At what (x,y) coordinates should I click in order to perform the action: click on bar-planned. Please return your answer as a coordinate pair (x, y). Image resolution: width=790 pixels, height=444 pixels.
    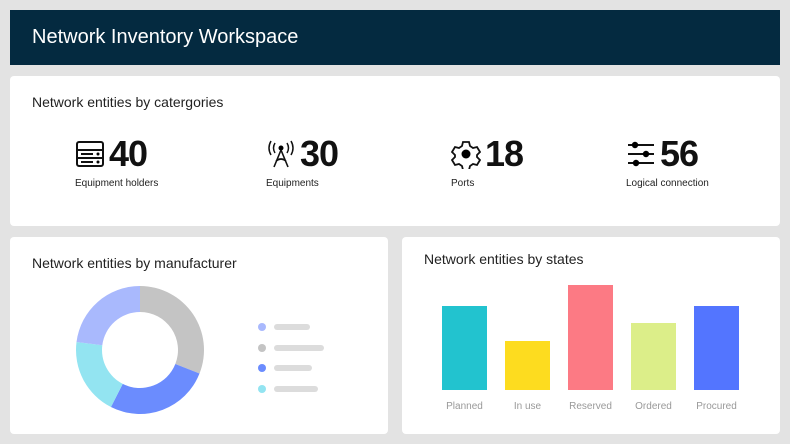
    Looking at the image, I should click on (464, 348).